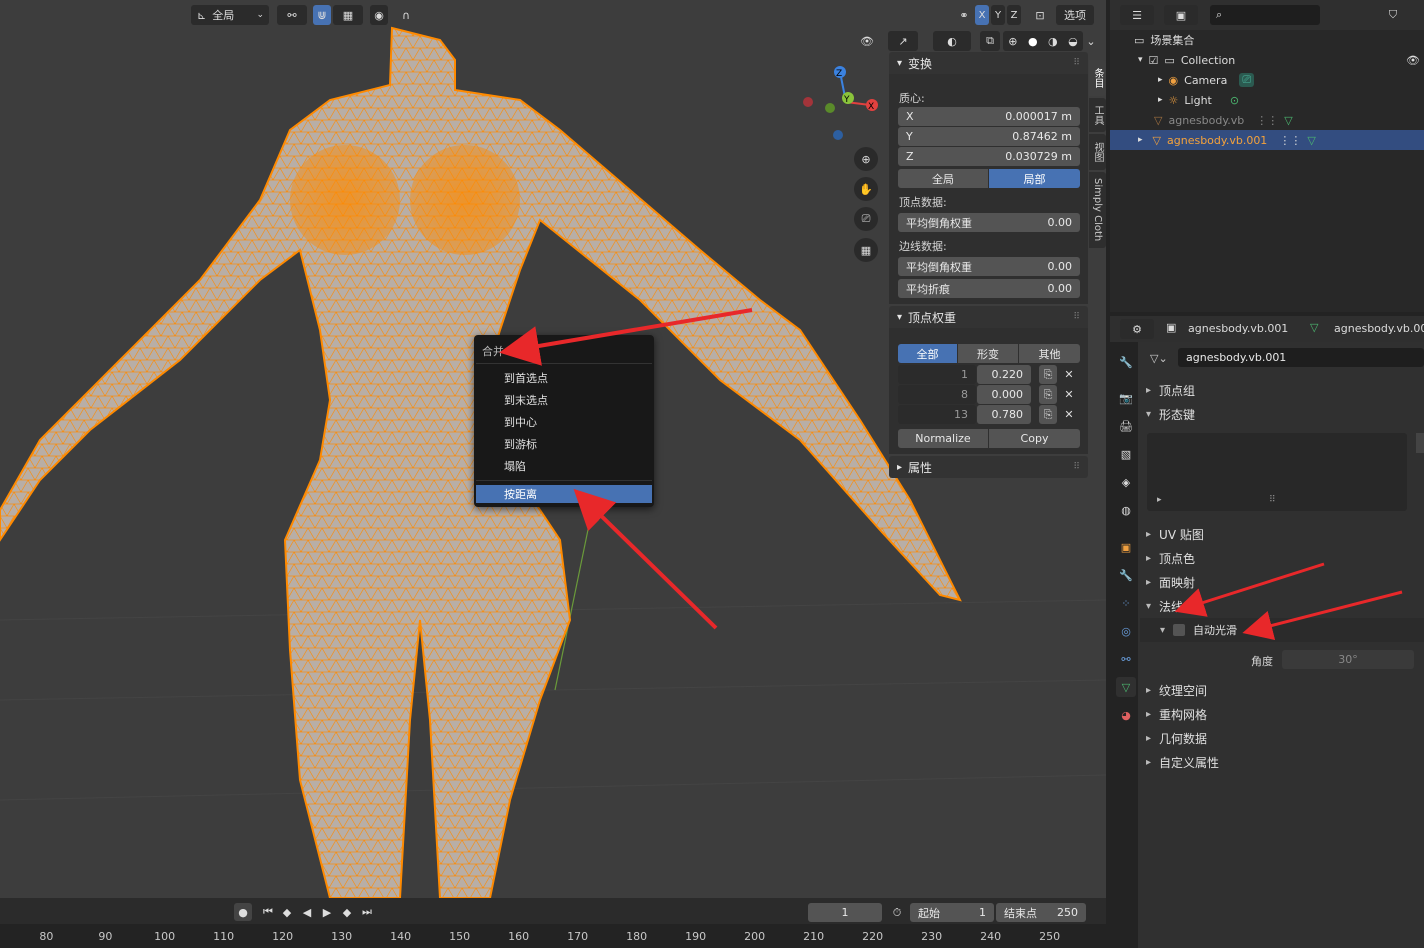 This screenshot has width=1424, height=948. What do you see at coordinates (814, 936) in the screenshot?
I see `ruler-tick-label: 210` at bounding box center [814, 936].